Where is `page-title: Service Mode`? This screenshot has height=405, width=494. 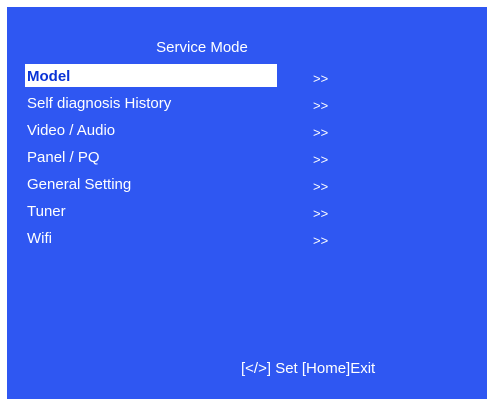
page-title: Service Mode is located at coordinates (202, 47).